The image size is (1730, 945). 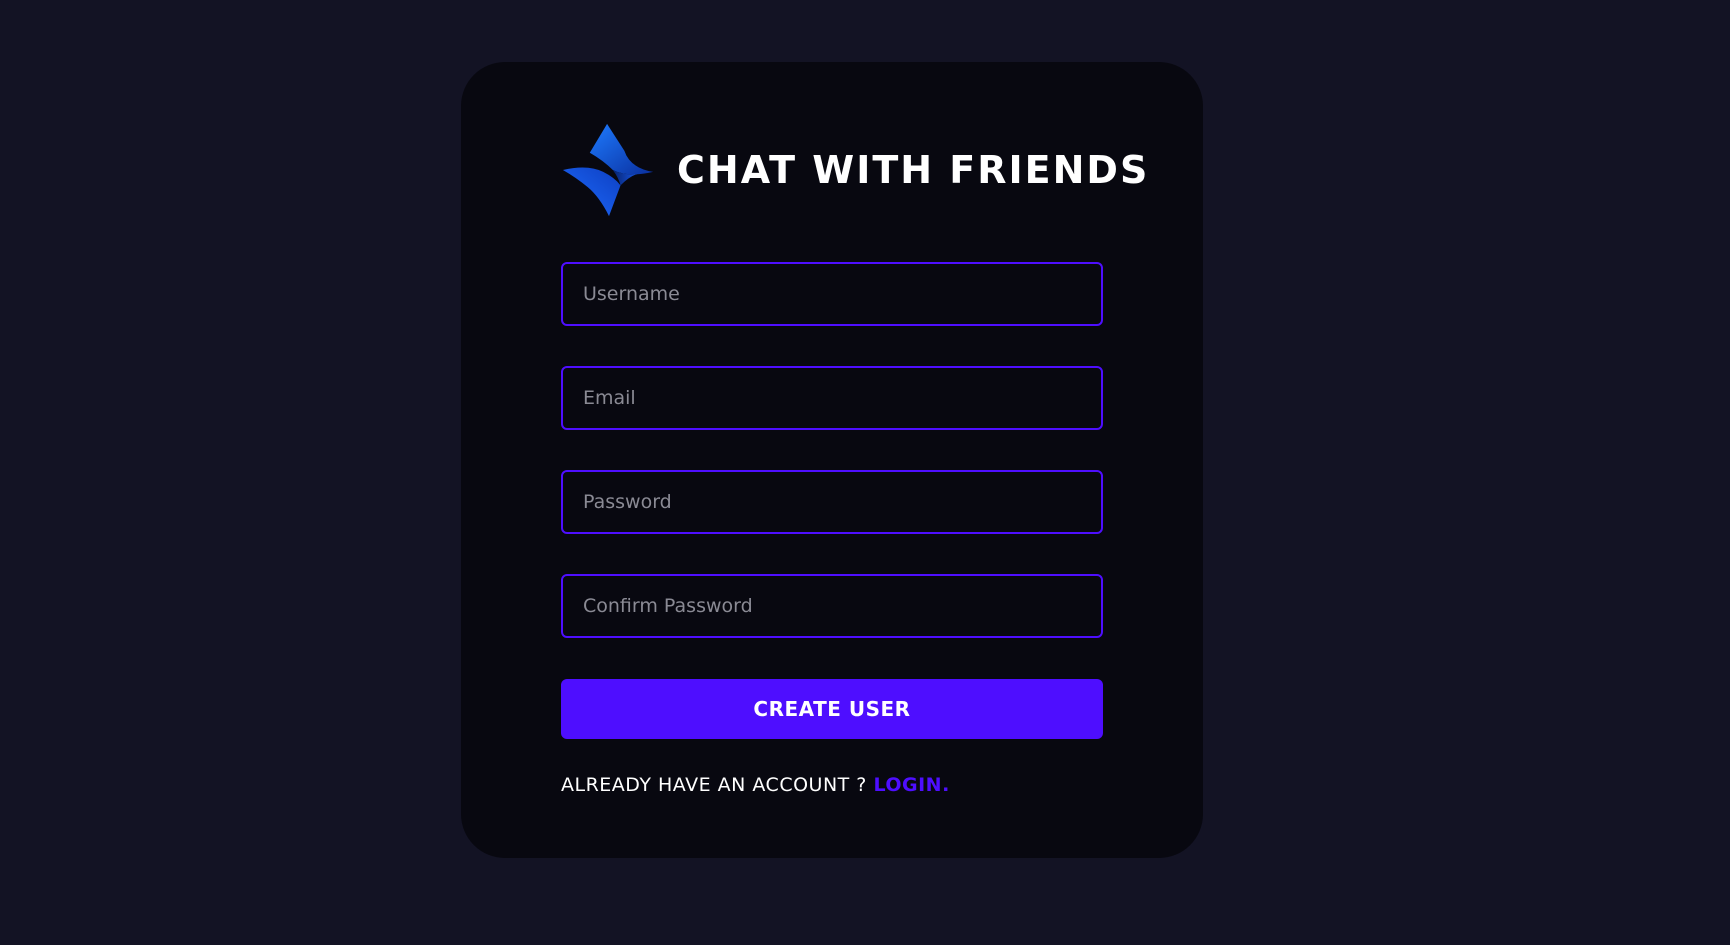 I want to click on brand: CHAT WITH FRIENDS, so click(x=855, y=170).